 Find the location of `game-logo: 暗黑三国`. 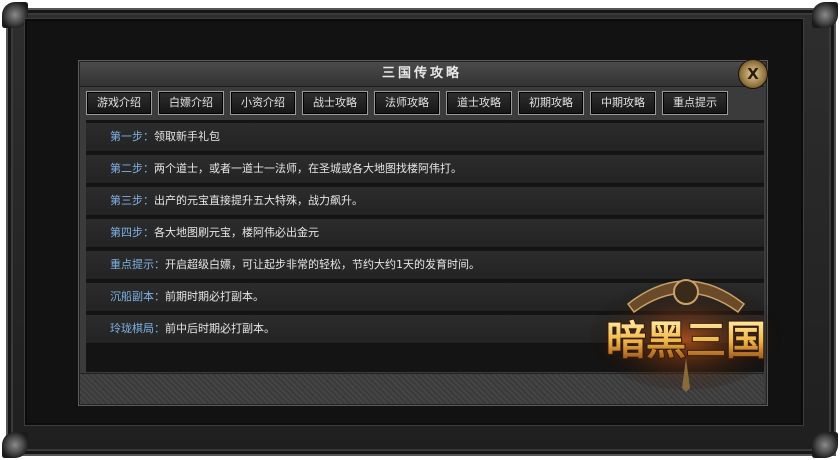

game-logo: 暗黑三国 is located at coordinates (686, 335).